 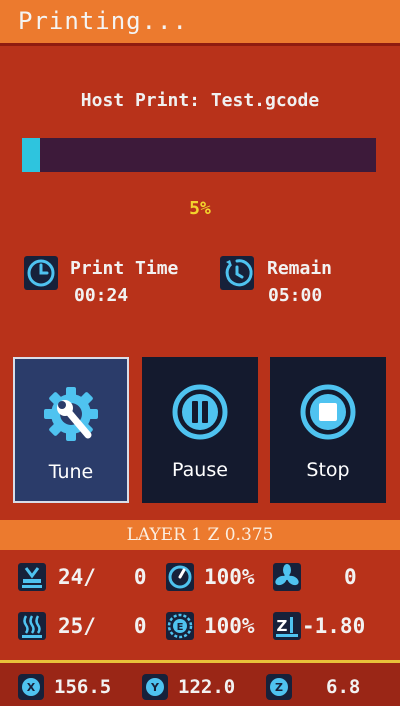 What do you see at coordinates (287, 577) in the screenshot?
I see `fan-icon` at bounding box center [287, 577].